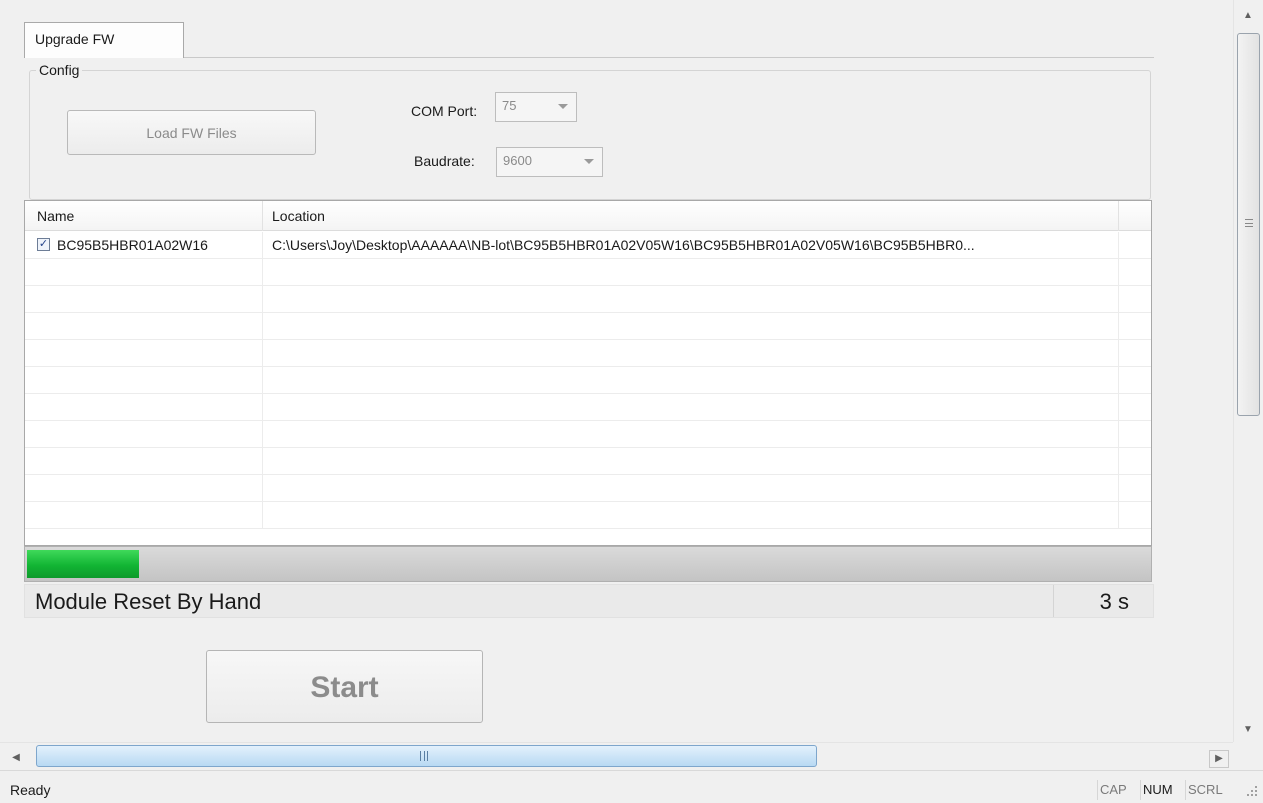 The height and width of the screenshot is (803, 1263). Describe the element at coordinates (444, 161) in the screenshot. I see `baudrate-label: Baudrate:` at that location.